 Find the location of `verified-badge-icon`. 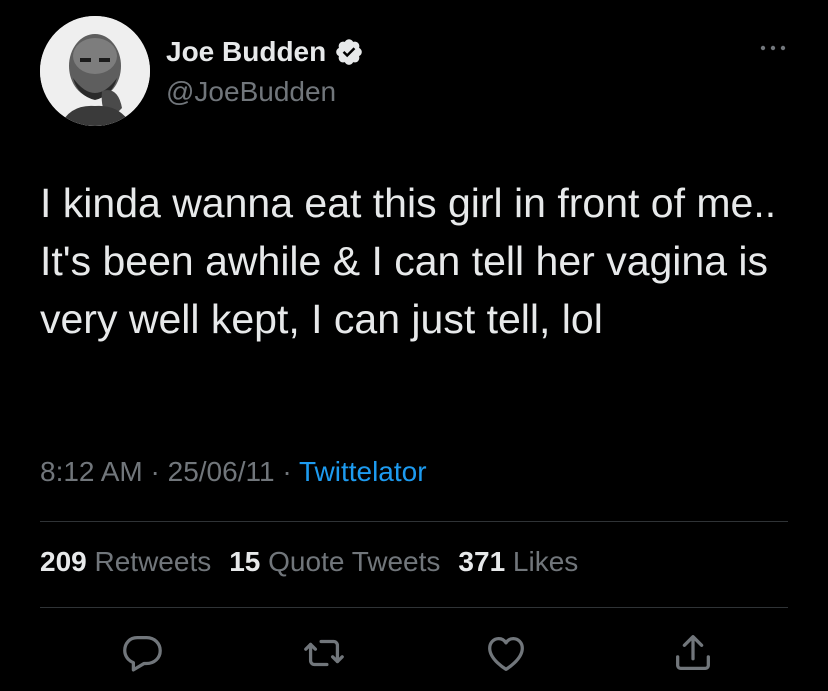

verified-badge-icon is located at coordinates (349, 52).